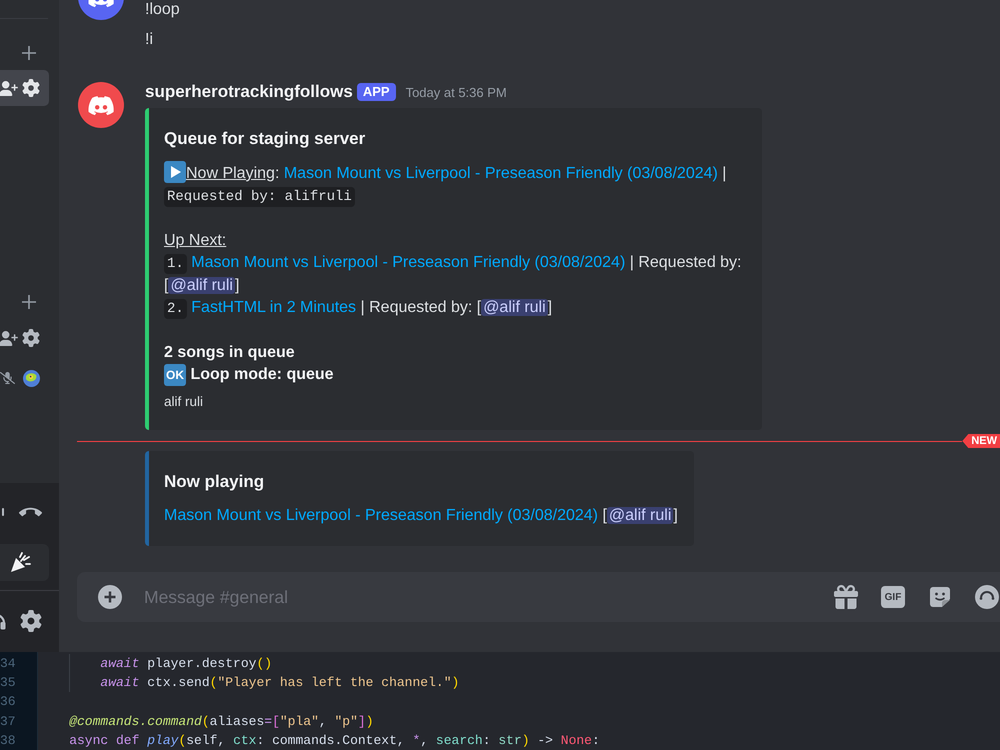 The width and height of the screenshot is (1000, 750). I want to click on channel-row, so click(24, 88).